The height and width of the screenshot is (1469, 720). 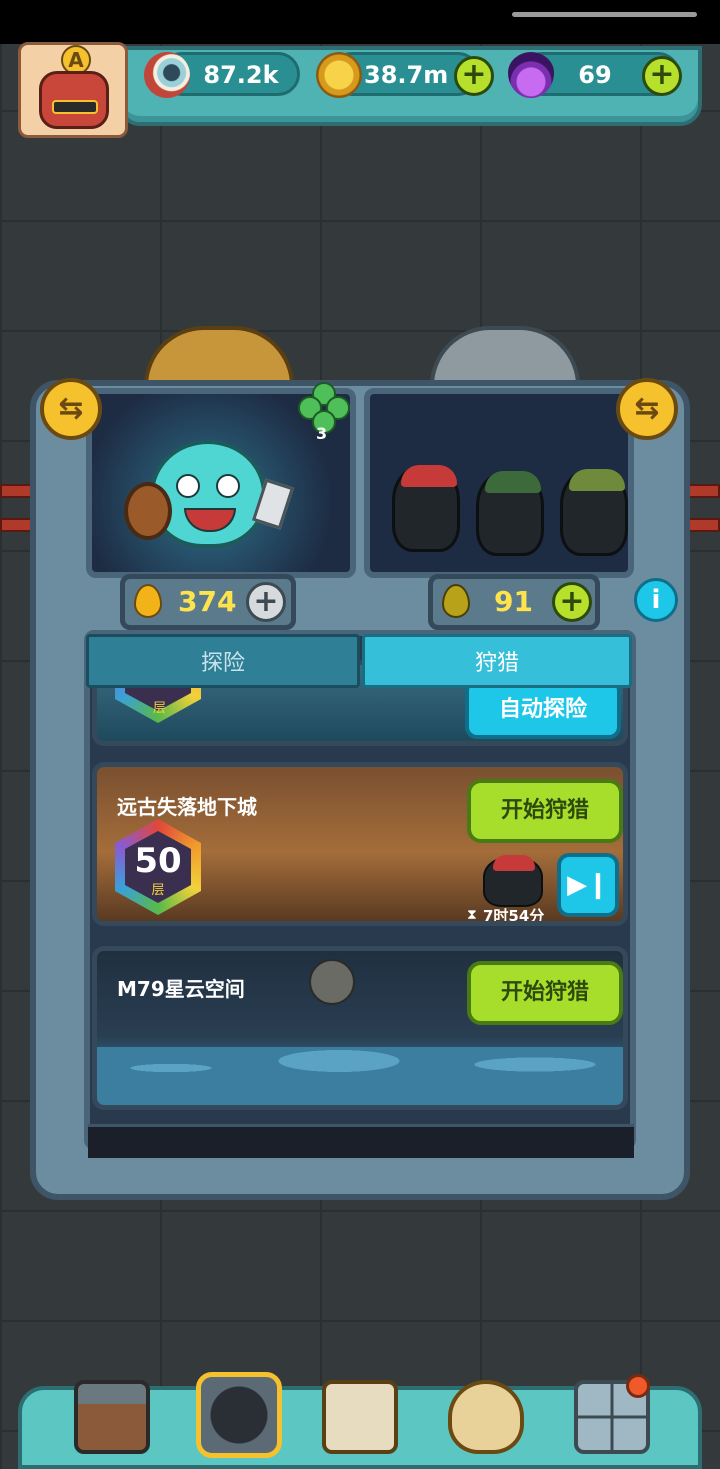 I want to click on dungeon-card: M79星云空间 开始狩猎, so click(x=360, y=1028).